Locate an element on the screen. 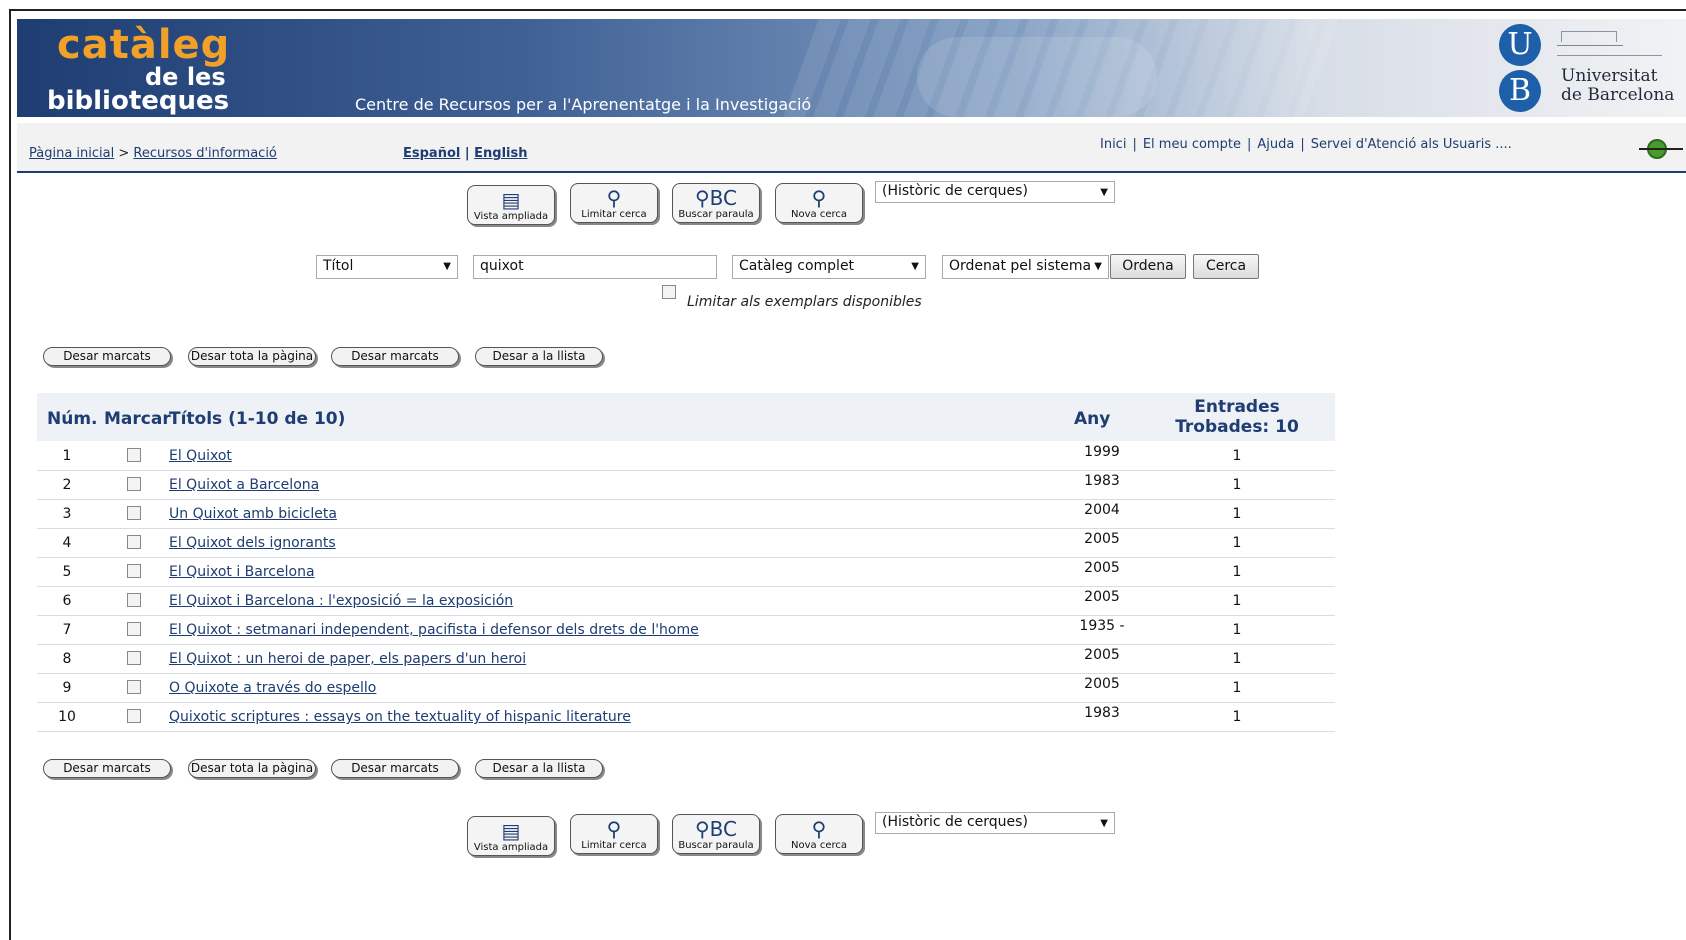 Image resolution: width=1686 pixels, height=940 pixels. save-page-button-bottom: Desar tota la pàgina is located at coordinates (252, 768).